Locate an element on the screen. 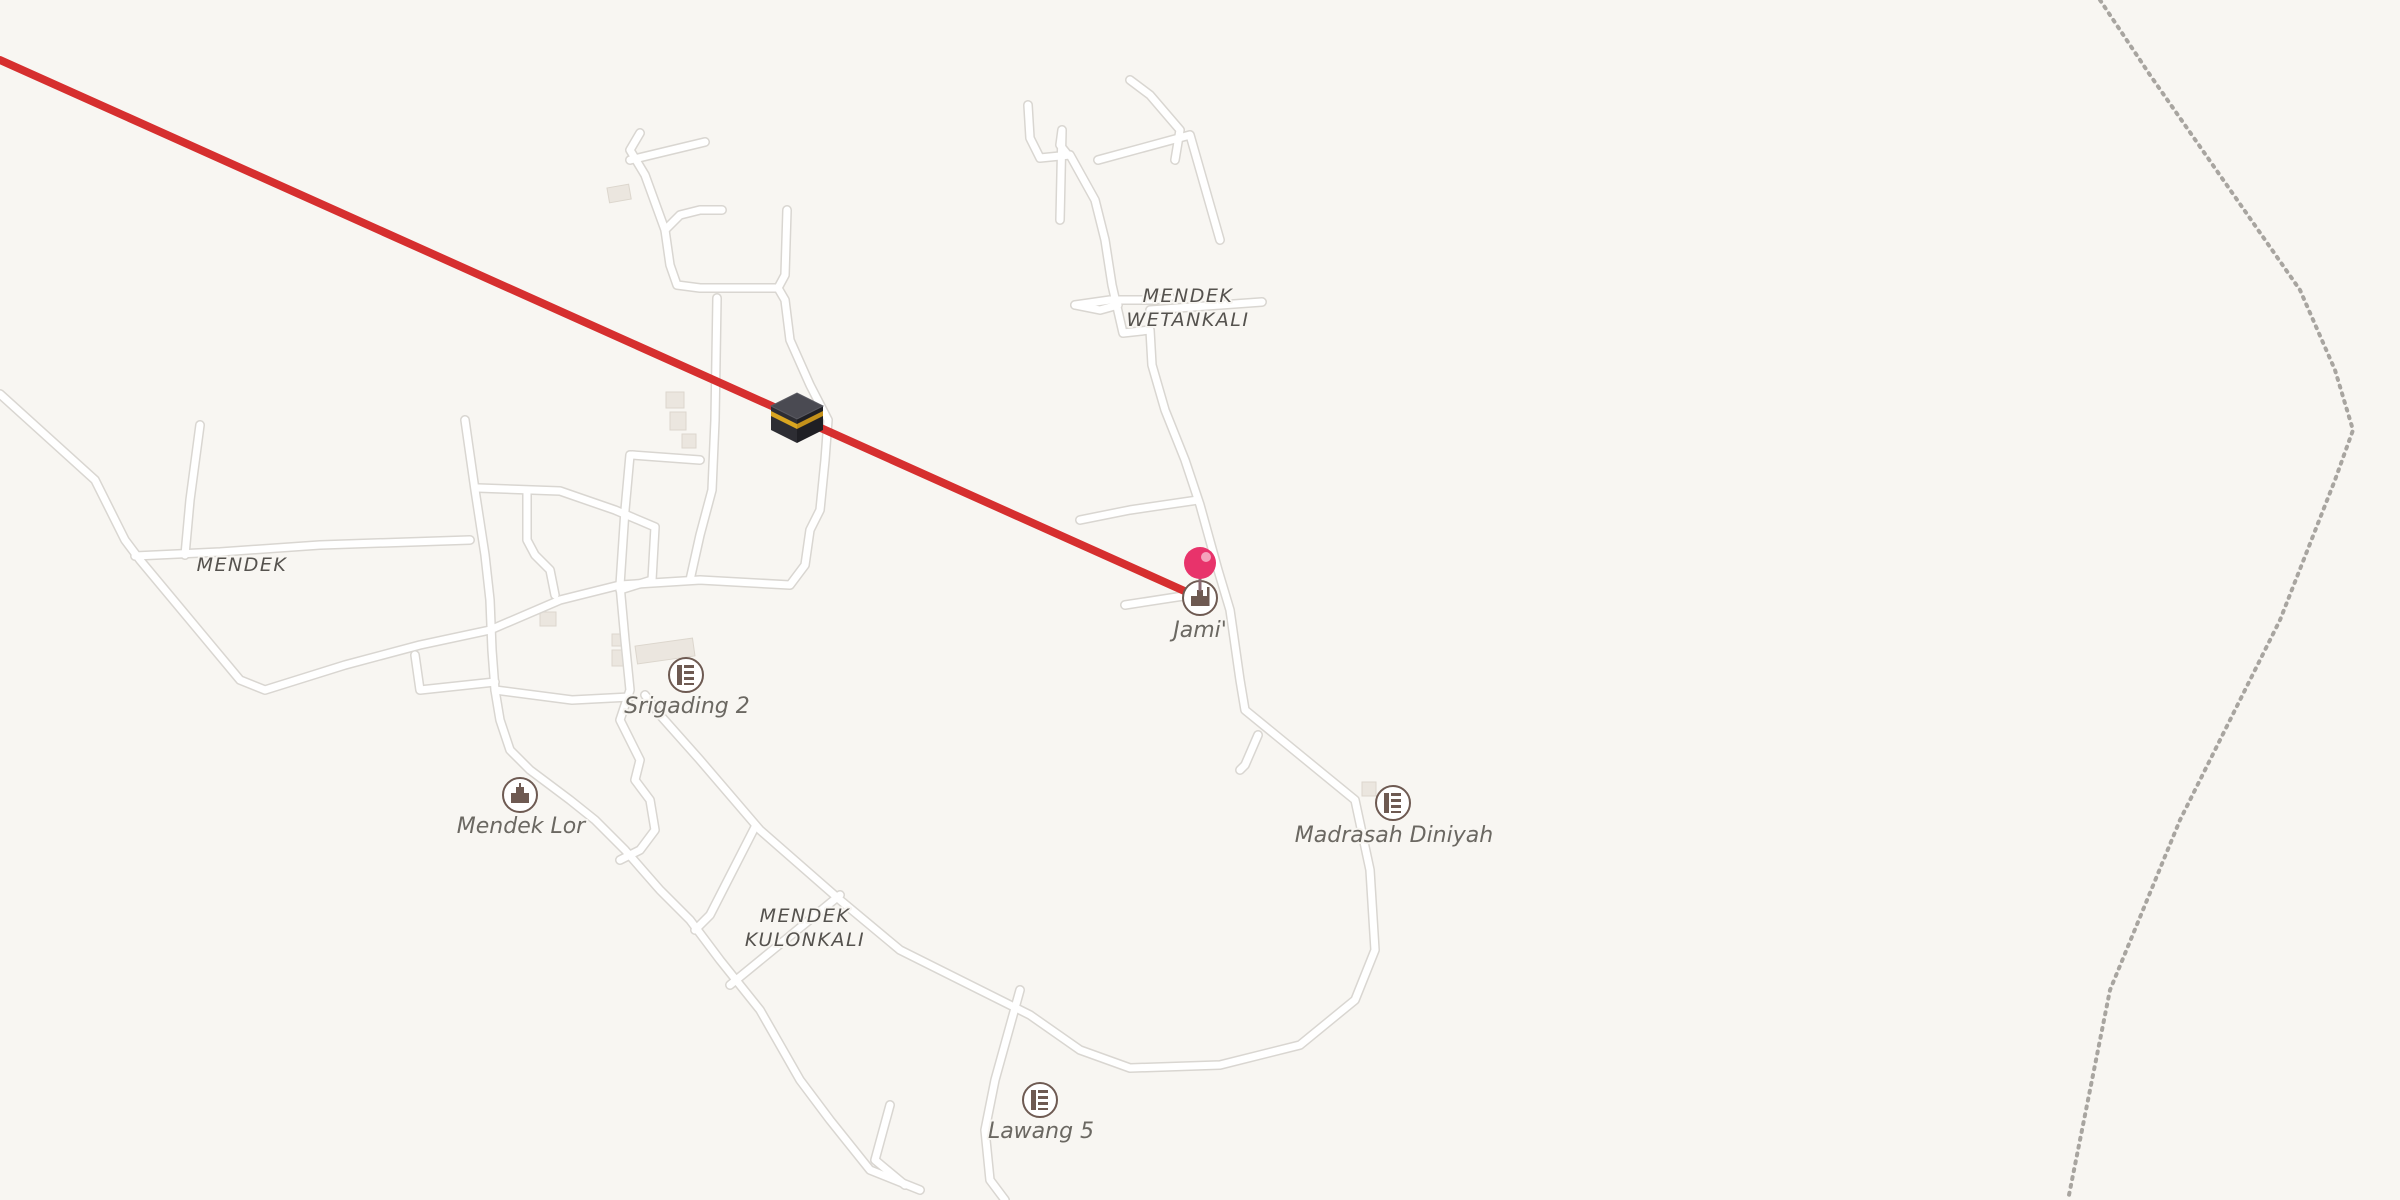 The image size is (2400, 1200). place-label-mendek-kulonkali-line1: MENDEK is located at coordinates (805, 916).